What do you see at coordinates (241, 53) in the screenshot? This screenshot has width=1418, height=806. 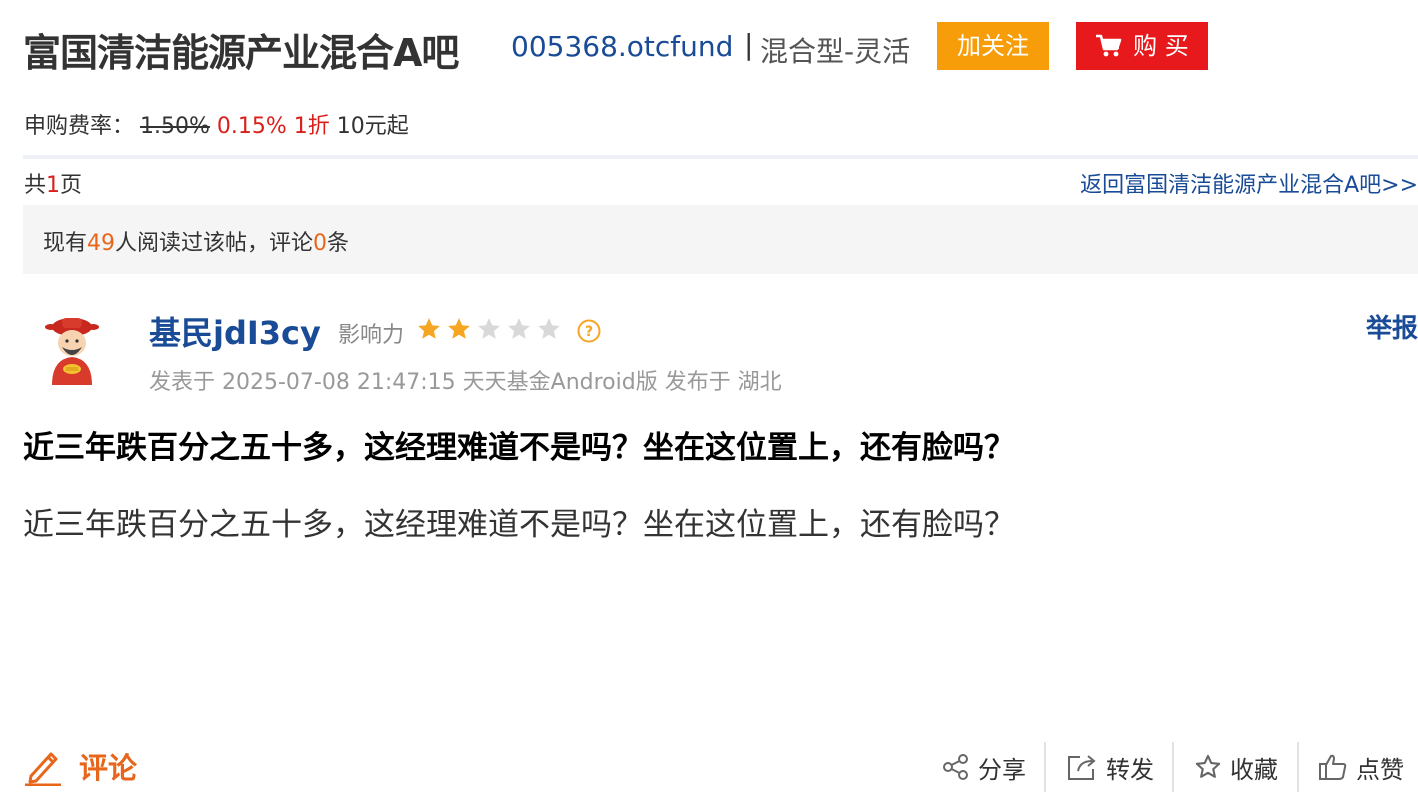 I see `bar-title: 富国清洁能源产业混合A吧` at bounding box center [241, 53].